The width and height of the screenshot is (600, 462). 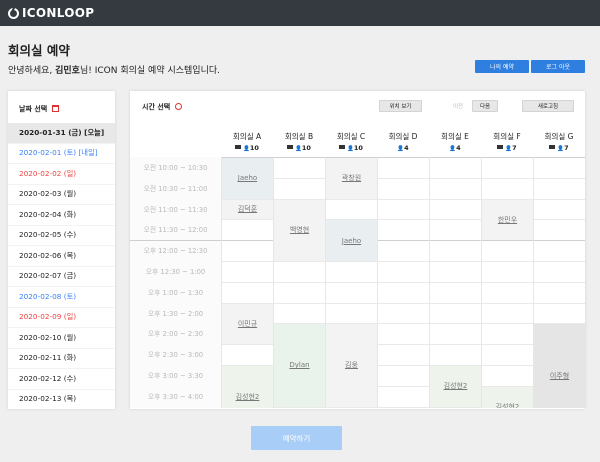 I want to click on time-slot-label: 오전 10:30 ~ 11:00, so click(x=175, y=188).